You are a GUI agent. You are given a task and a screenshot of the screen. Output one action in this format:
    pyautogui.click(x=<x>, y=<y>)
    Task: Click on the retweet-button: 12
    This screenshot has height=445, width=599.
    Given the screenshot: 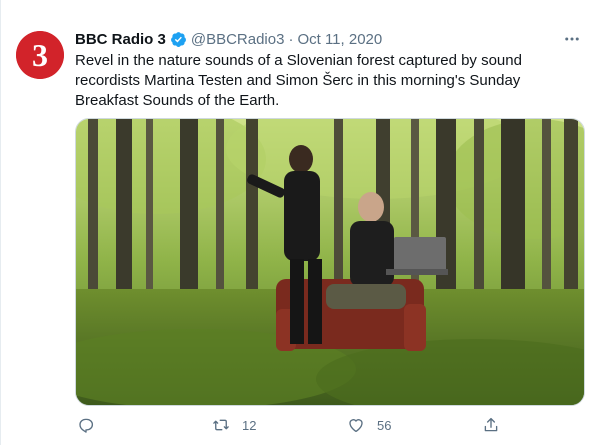 What is the action you would take?
    pyautogui.click(x=234, y=425)
    